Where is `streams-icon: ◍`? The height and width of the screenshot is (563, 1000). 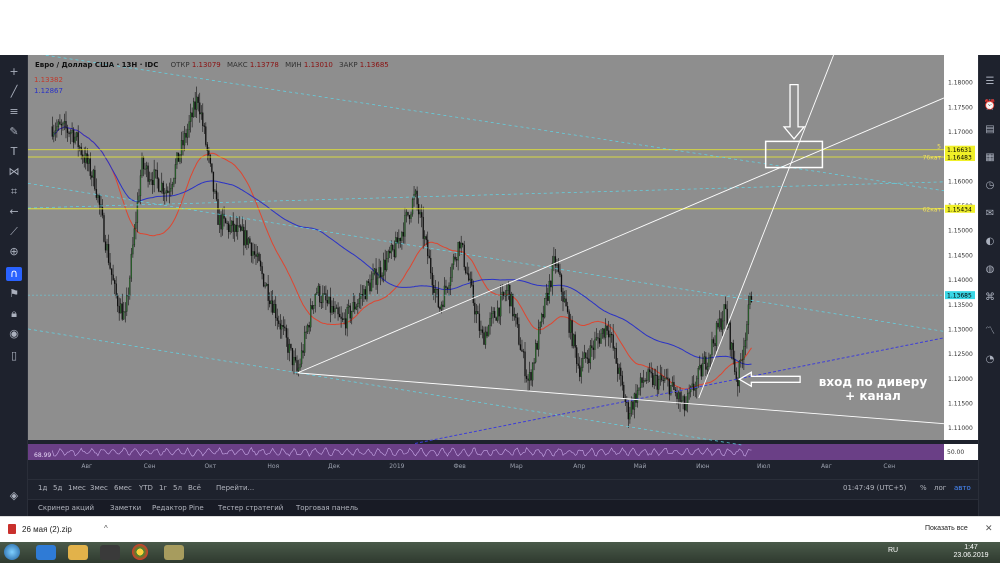
streams-icon: ◍ is located at coordinates (990, 270).